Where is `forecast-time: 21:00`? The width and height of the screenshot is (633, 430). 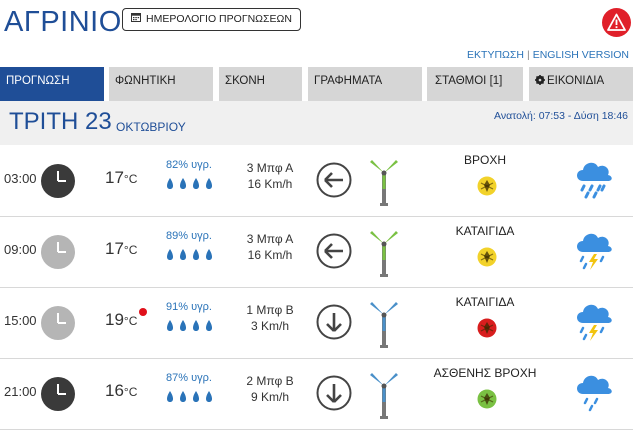
forecast-time: 21:00 is located at coordinates (20, 391).